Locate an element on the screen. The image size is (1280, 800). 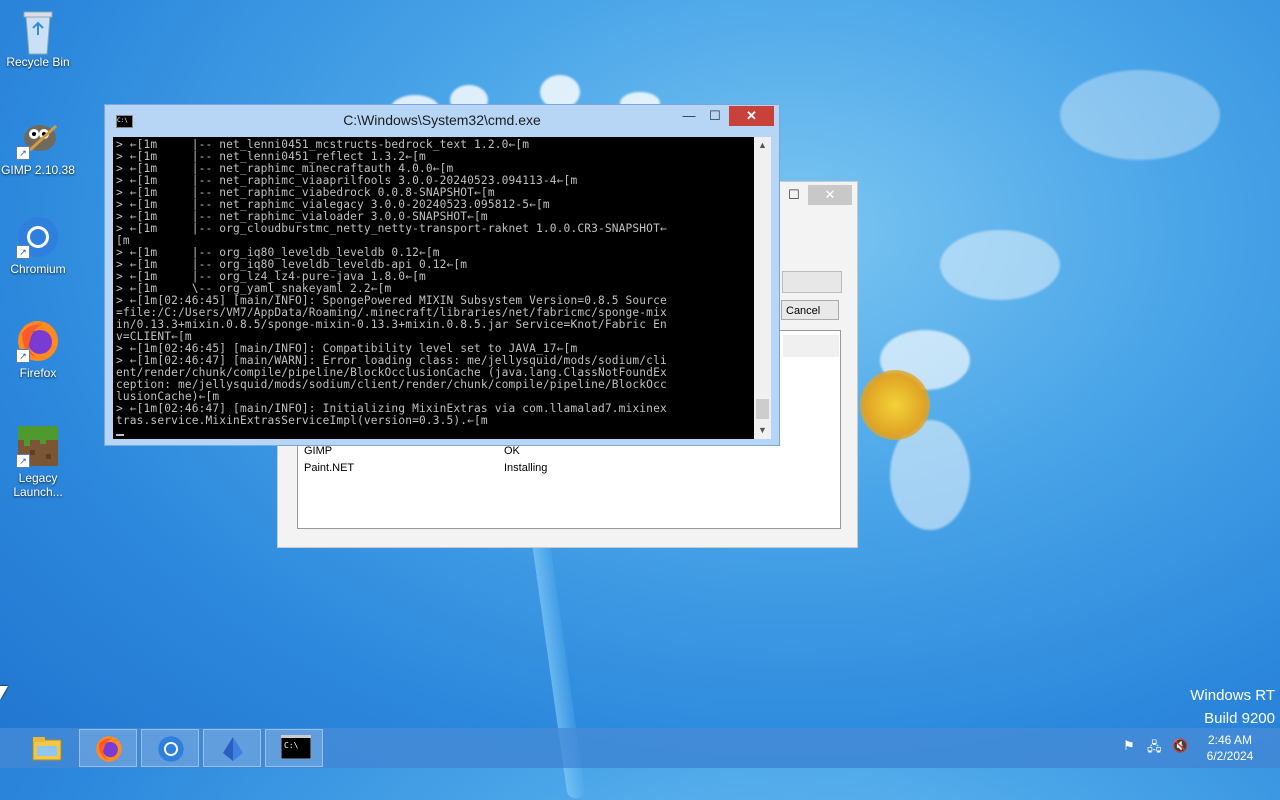
action-center-flag-icon: ⚑ is located at coordinates (1129, 746).